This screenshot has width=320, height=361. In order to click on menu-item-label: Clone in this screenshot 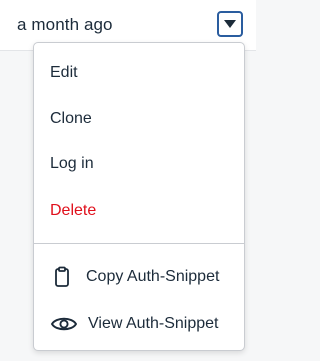, I will do `click(71, 118)`.